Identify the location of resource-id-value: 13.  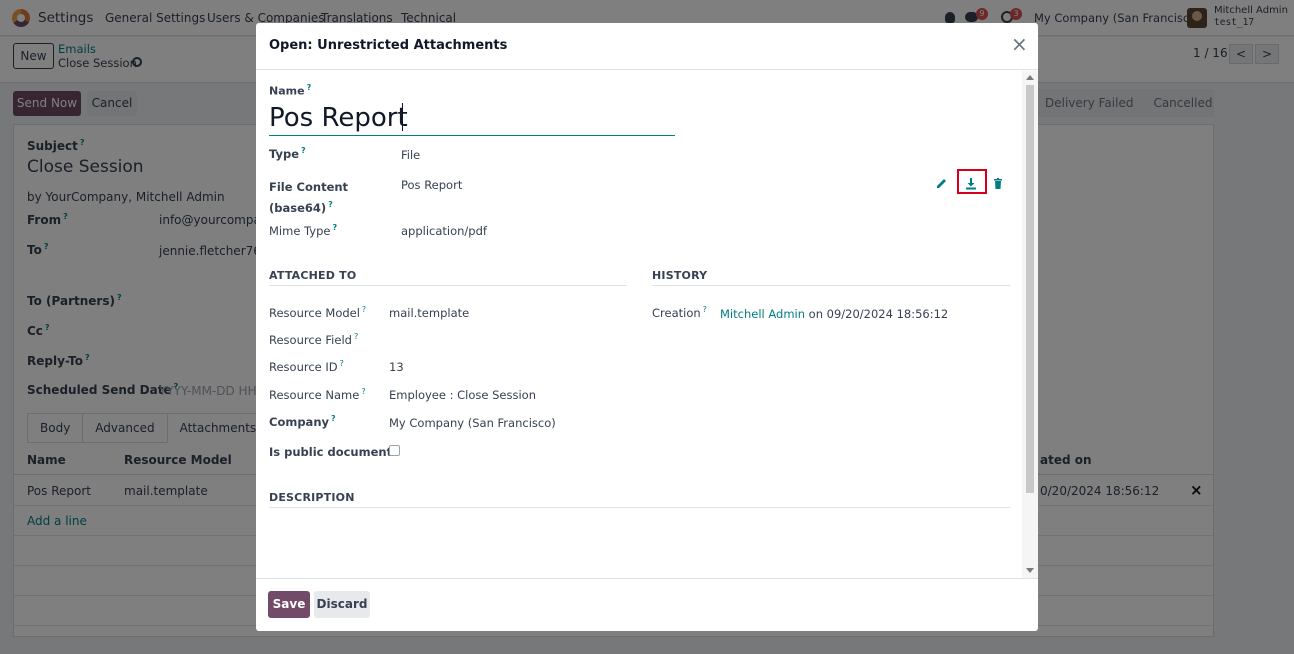
(396, 367).